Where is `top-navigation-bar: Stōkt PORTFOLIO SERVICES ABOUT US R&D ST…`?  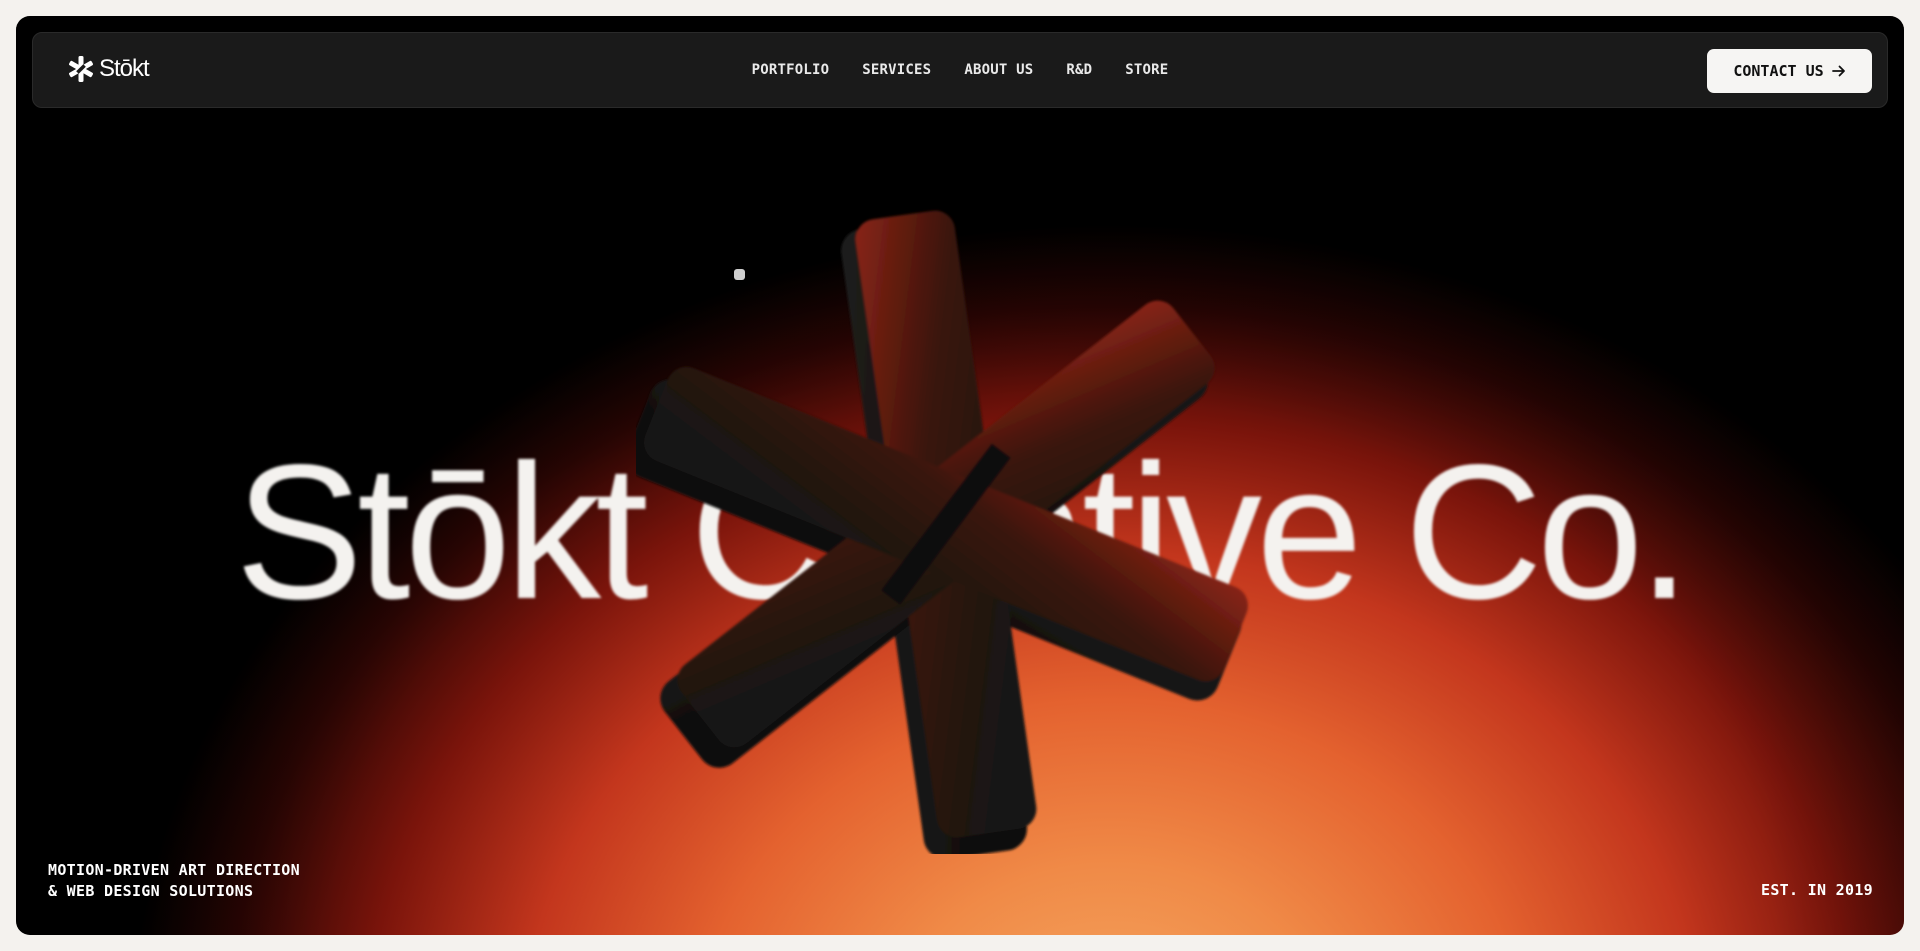
top-navigation-bar: Stōkt PORTFOLIO SERVICES ABOUT US R&D ST… is located at coordinates (960, 70).